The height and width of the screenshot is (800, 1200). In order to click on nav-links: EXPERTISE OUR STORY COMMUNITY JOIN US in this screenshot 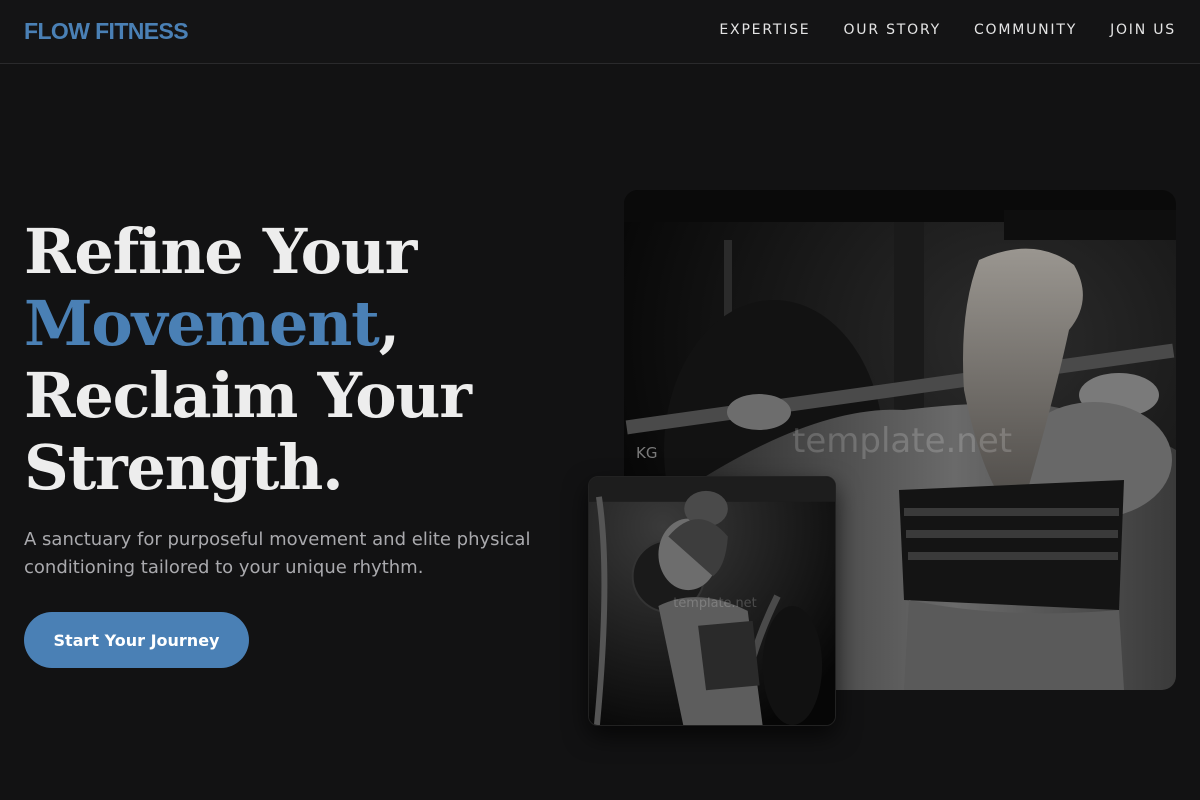, I will do `click(947, 30)`.